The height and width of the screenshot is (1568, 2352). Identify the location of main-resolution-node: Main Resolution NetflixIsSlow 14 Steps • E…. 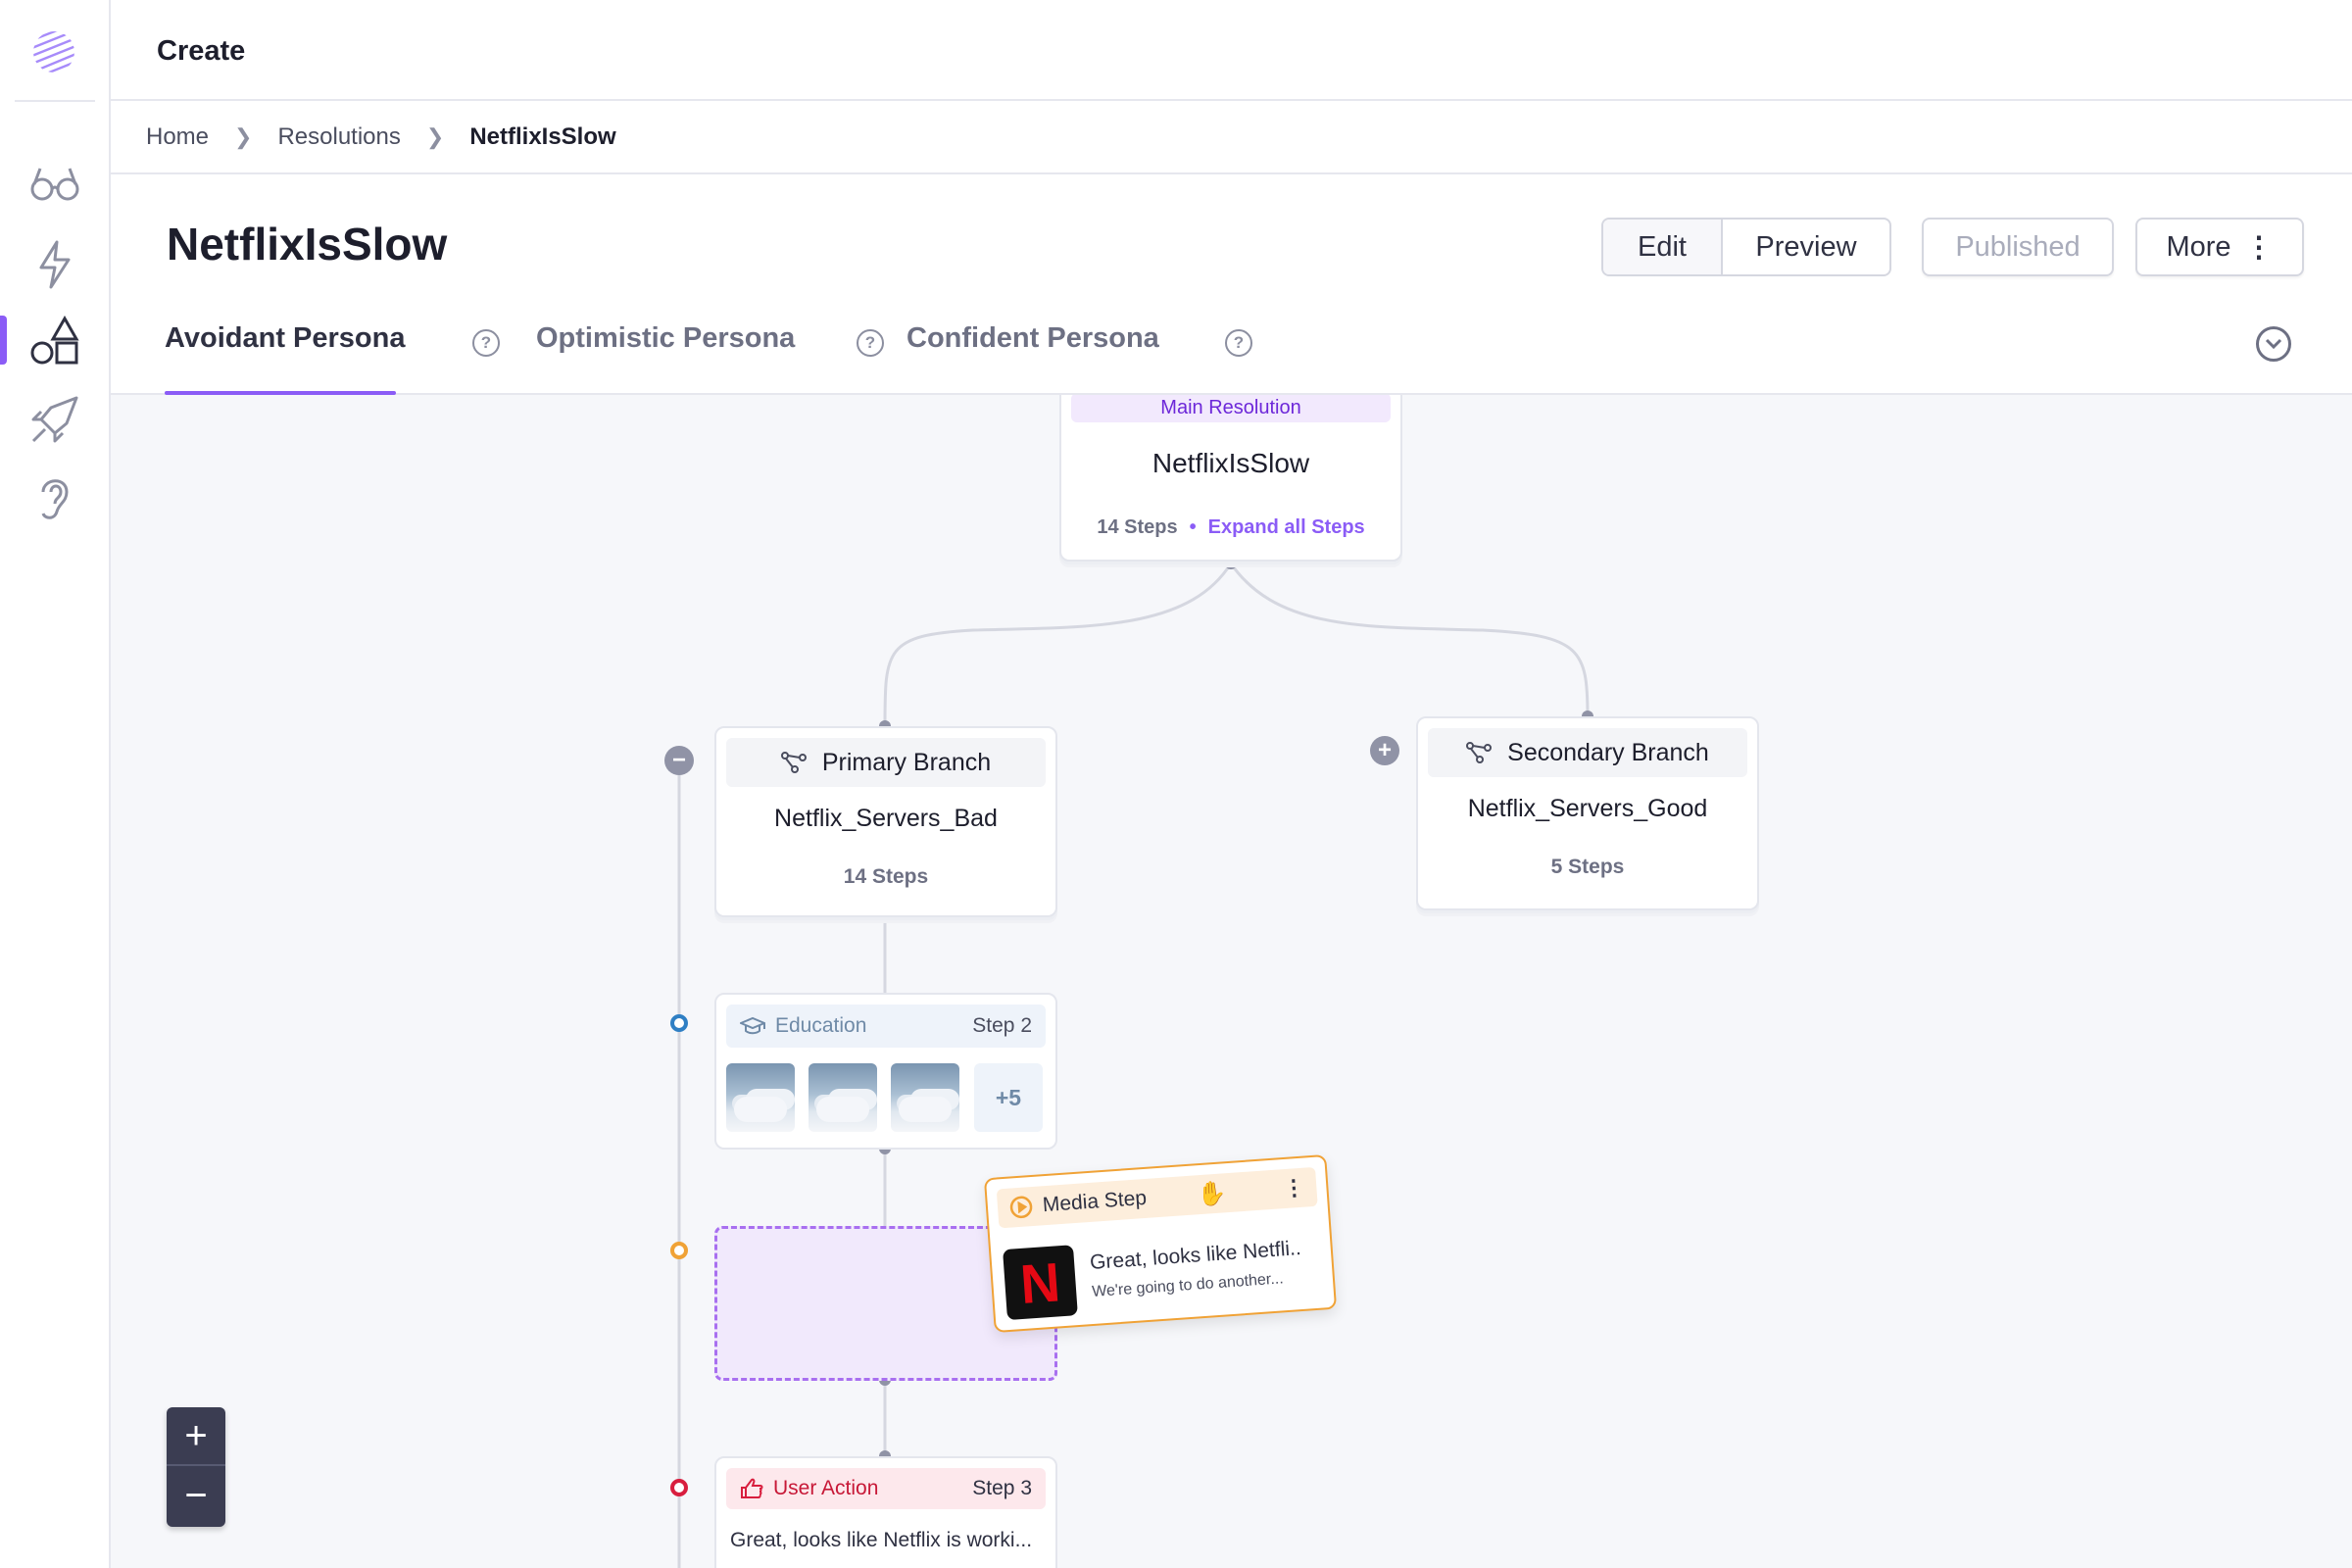
(1230, 478).